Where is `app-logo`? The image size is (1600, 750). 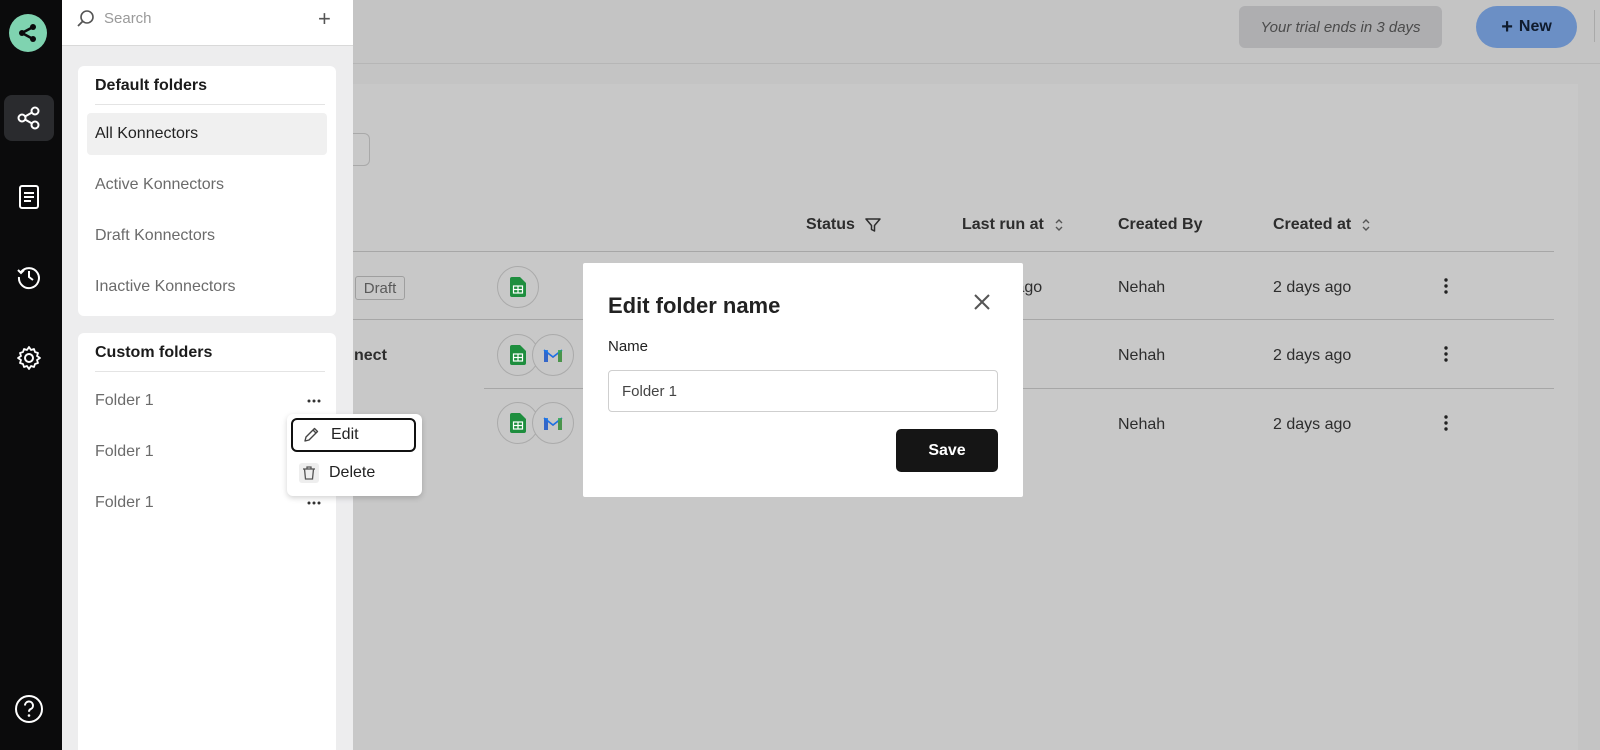 app-logo is located at coordinates (28, 33).